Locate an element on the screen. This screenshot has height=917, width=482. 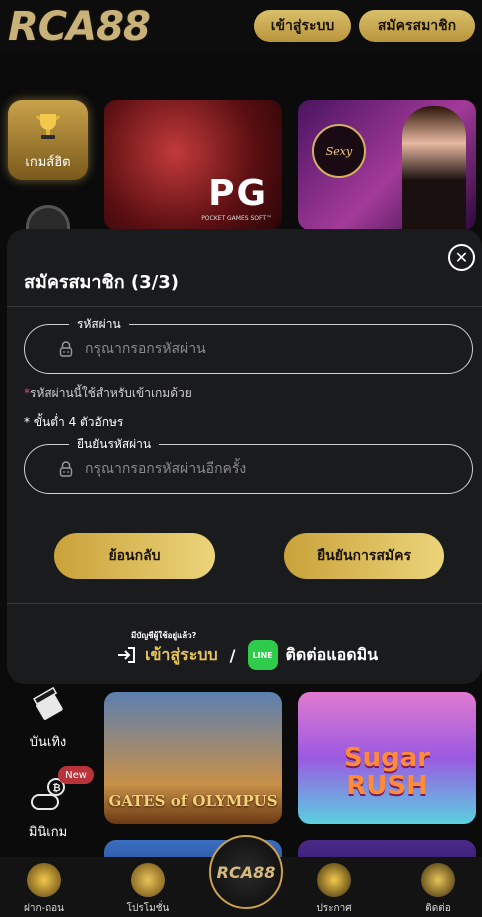
top-header: RCA88 เข้าสู่ระบบ สมัครสมาชิก is located at coordinates (241, 27).